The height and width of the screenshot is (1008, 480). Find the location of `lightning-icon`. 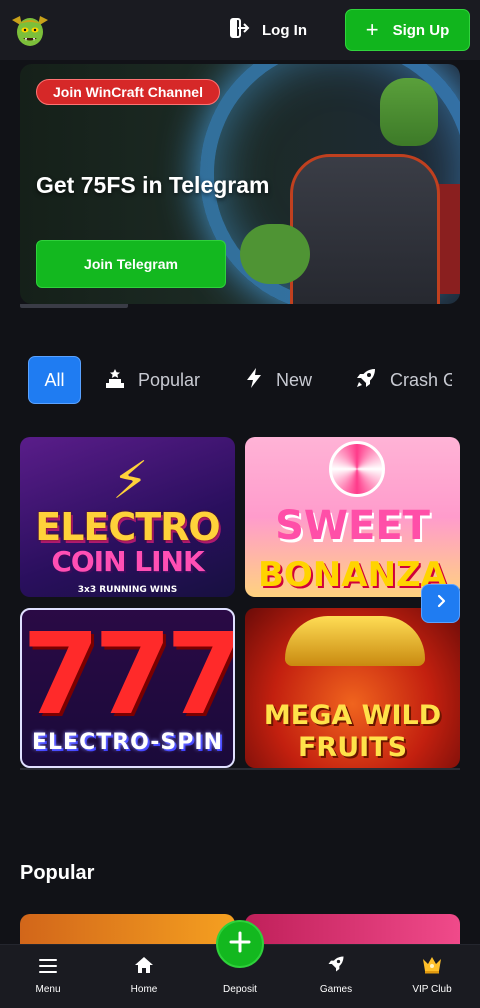

lightning-icon is located at coordinates (254, 380).